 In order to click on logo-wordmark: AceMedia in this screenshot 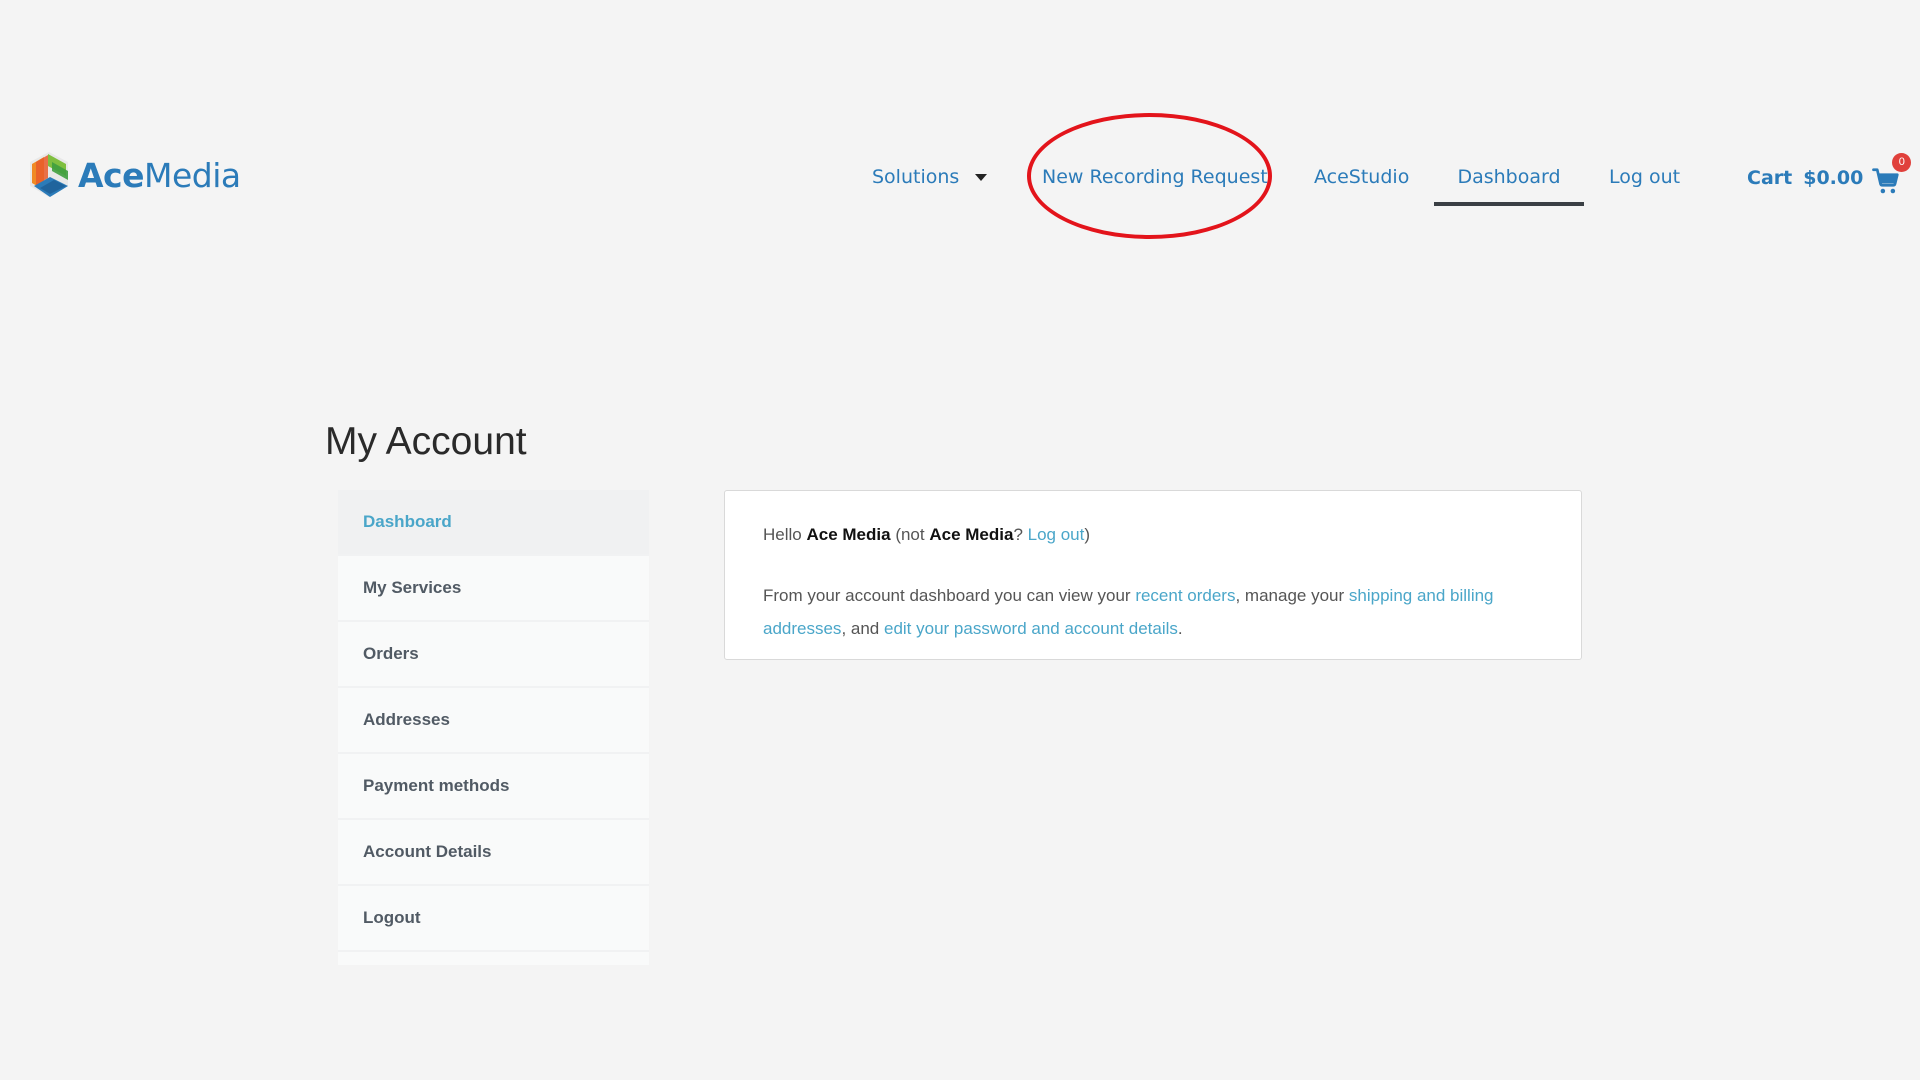, I will do `click(159, 175)`.